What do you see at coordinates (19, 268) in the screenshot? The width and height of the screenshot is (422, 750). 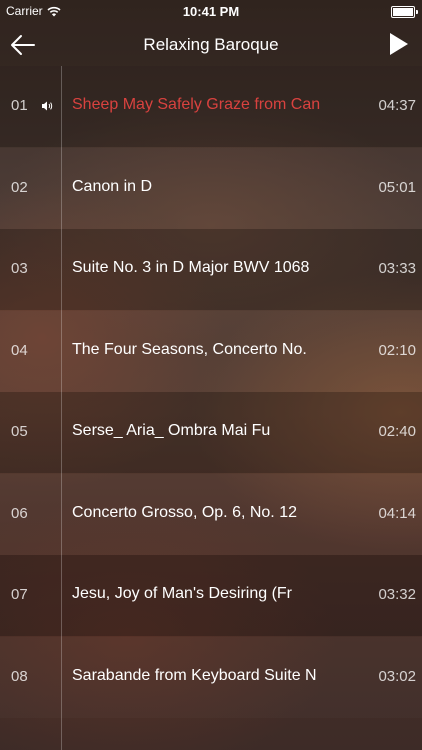 I see `track-number: 03` at bounding box center [19, 268].